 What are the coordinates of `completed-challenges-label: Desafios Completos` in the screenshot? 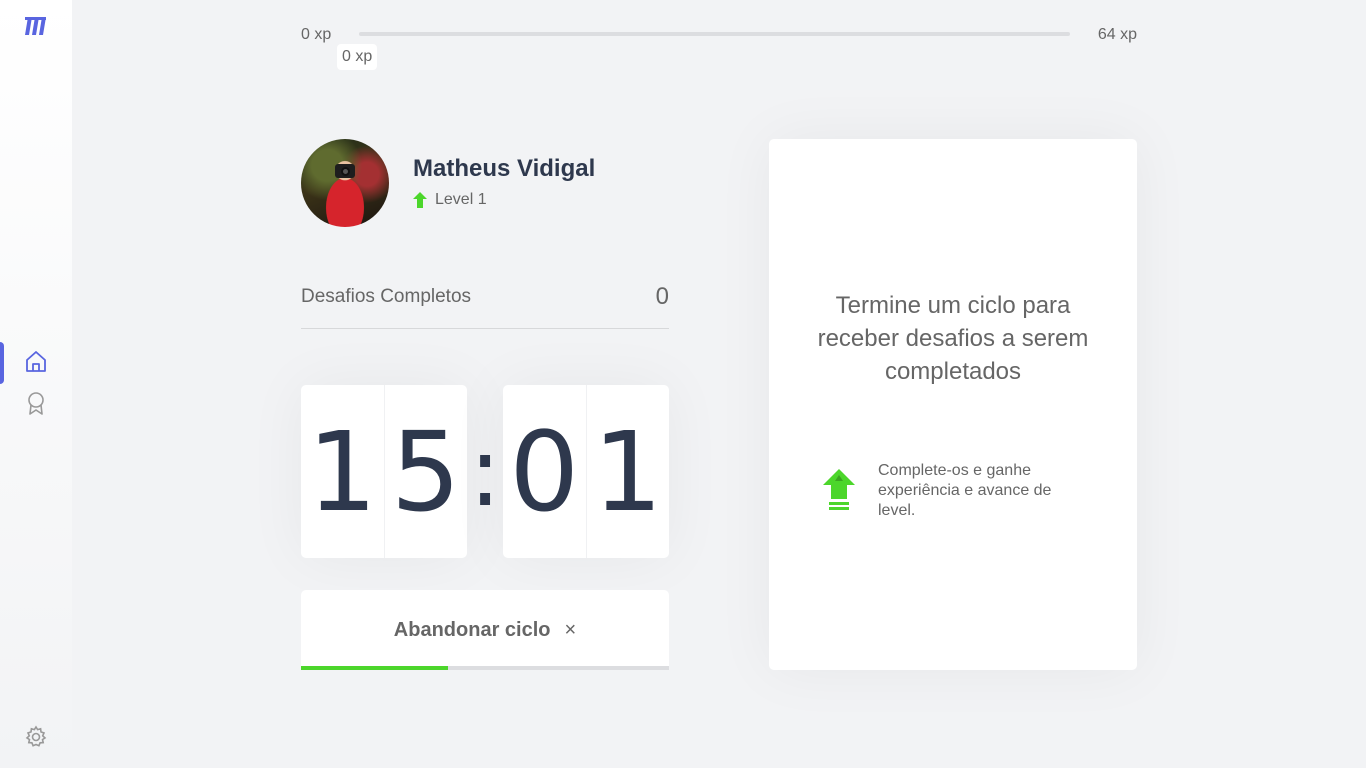 It's located at (386, 296).